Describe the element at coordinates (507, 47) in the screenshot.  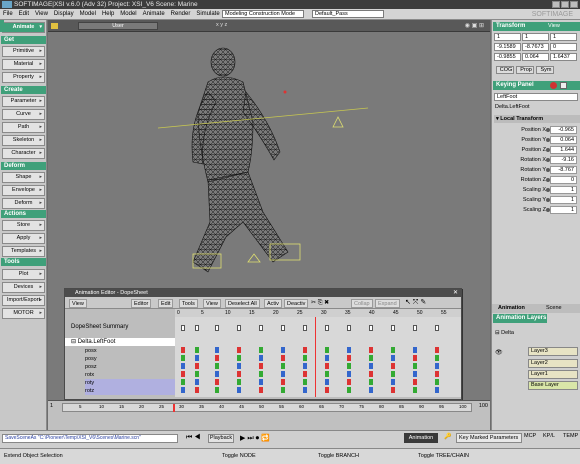
I see `rot-x: -9.1589` at that location.